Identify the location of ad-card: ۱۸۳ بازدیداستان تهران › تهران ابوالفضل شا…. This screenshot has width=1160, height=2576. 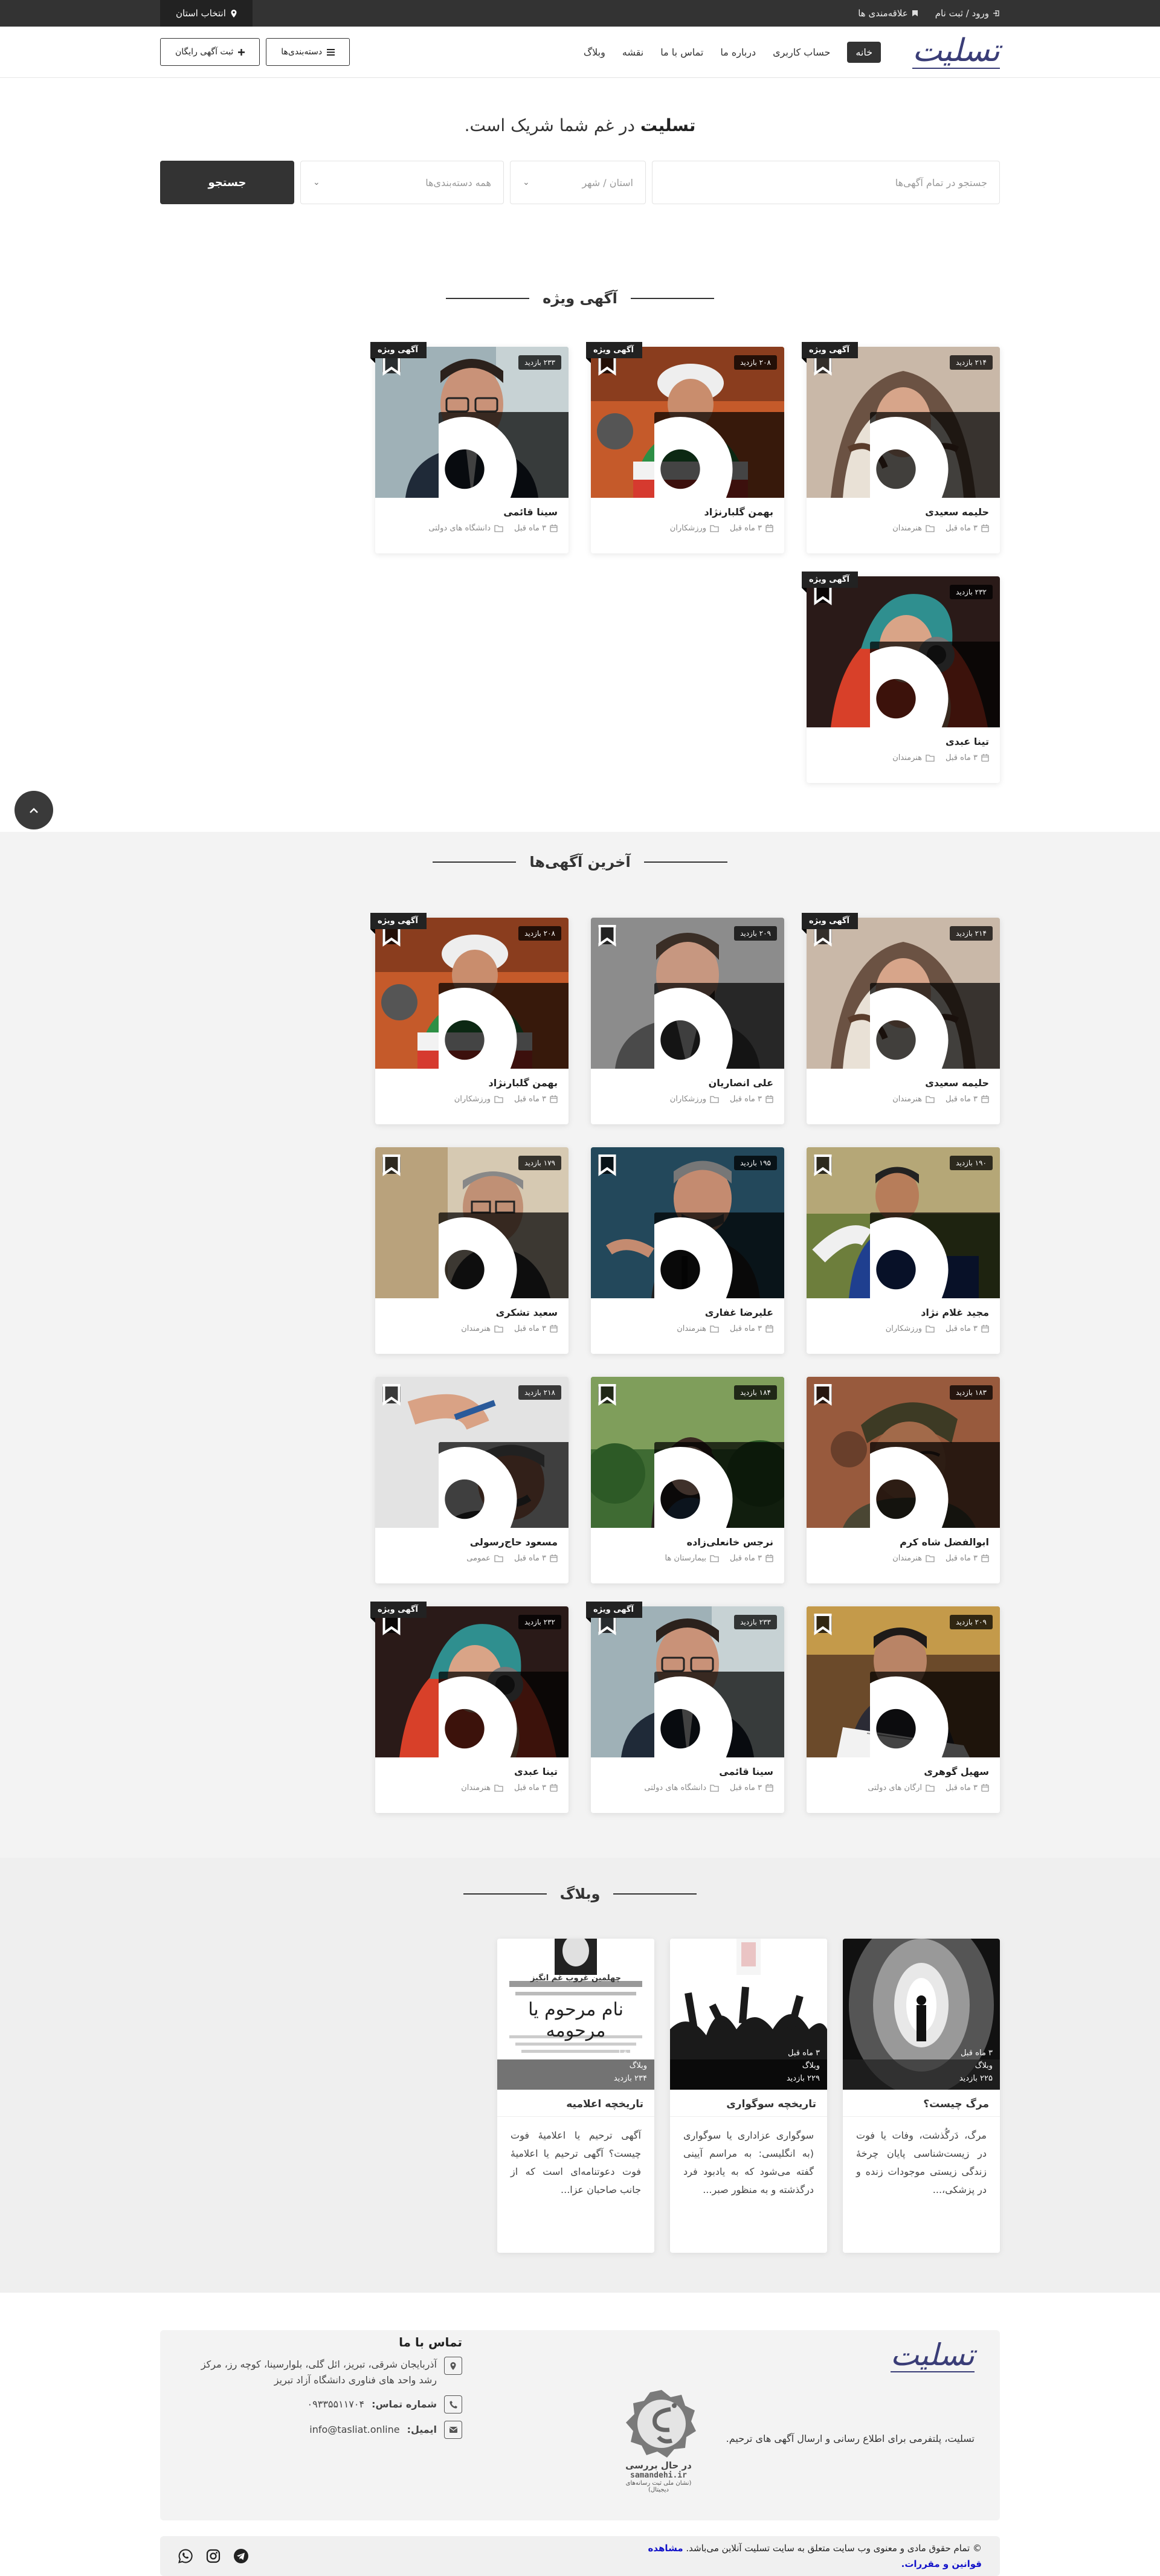
(903, 1480).